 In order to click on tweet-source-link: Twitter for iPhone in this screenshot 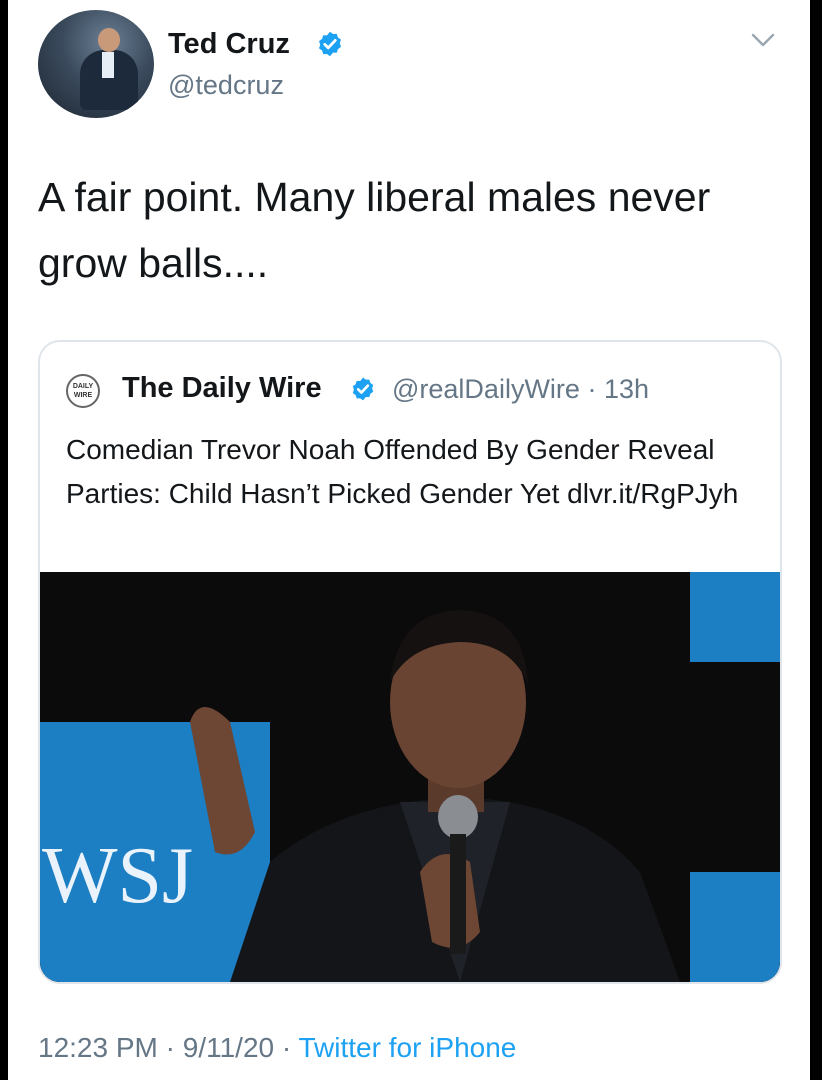, I will do `click(407, 1047)`.